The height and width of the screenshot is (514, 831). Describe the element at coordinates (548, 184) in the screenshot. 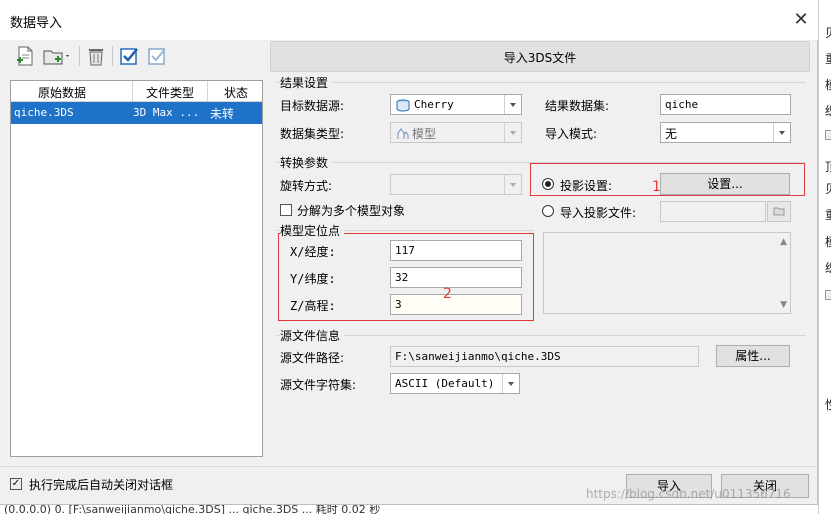

I see `projection-settings-radio` at that location.